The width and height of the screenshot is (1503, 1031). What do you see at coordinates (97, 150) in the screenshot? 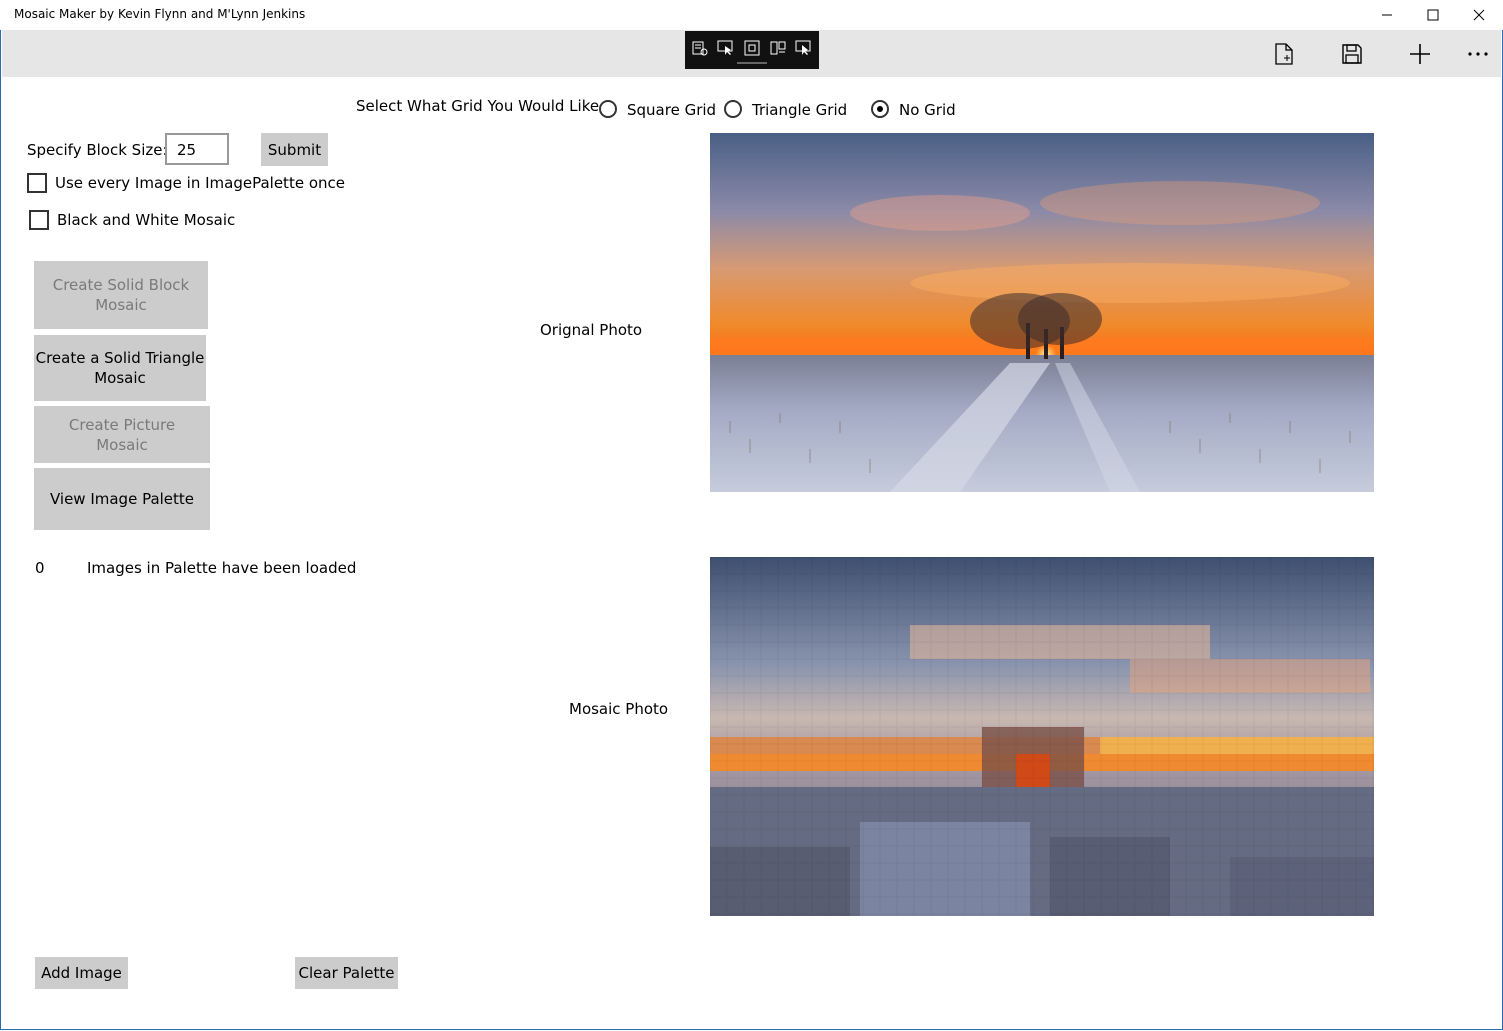
I see `block-size-label: Specify Block Size:` at bounding box center [97, 150].